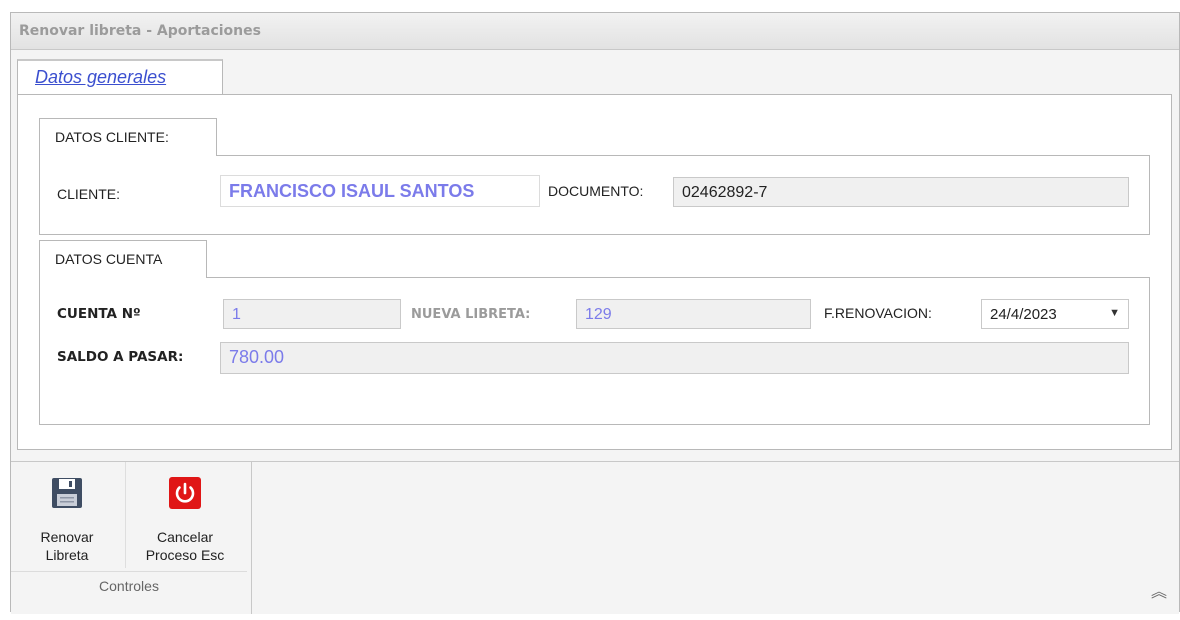  Describe the element at coordinates (129, 571) in the screenshot. I see `ribbon-group-divider` at that location.